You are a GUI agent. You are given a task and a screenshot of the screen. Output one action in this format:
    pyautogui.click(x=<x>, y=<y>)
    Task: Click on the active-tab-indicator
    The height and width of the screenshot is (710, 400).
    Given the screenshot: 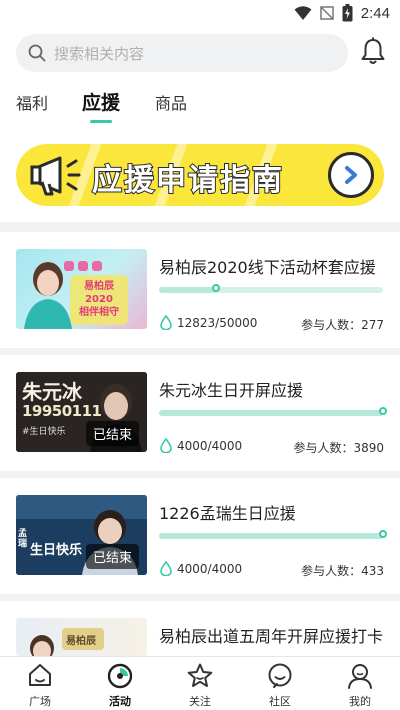 What is the action you would take?
    pyautogui.click(x=101, y=121)
    